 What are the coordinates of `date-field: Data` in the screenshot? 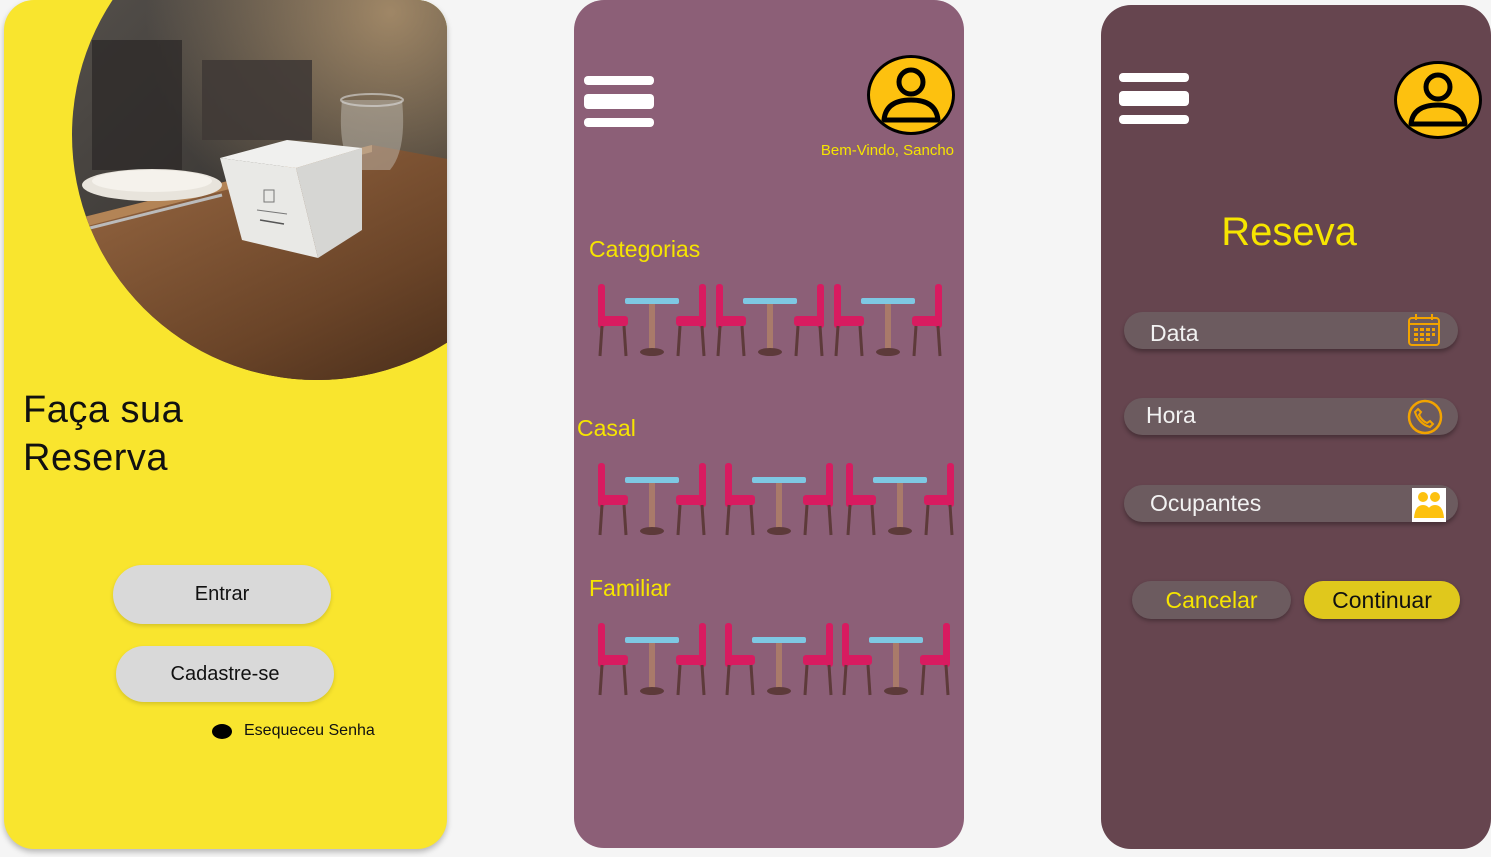 It's located at (1291, 330).